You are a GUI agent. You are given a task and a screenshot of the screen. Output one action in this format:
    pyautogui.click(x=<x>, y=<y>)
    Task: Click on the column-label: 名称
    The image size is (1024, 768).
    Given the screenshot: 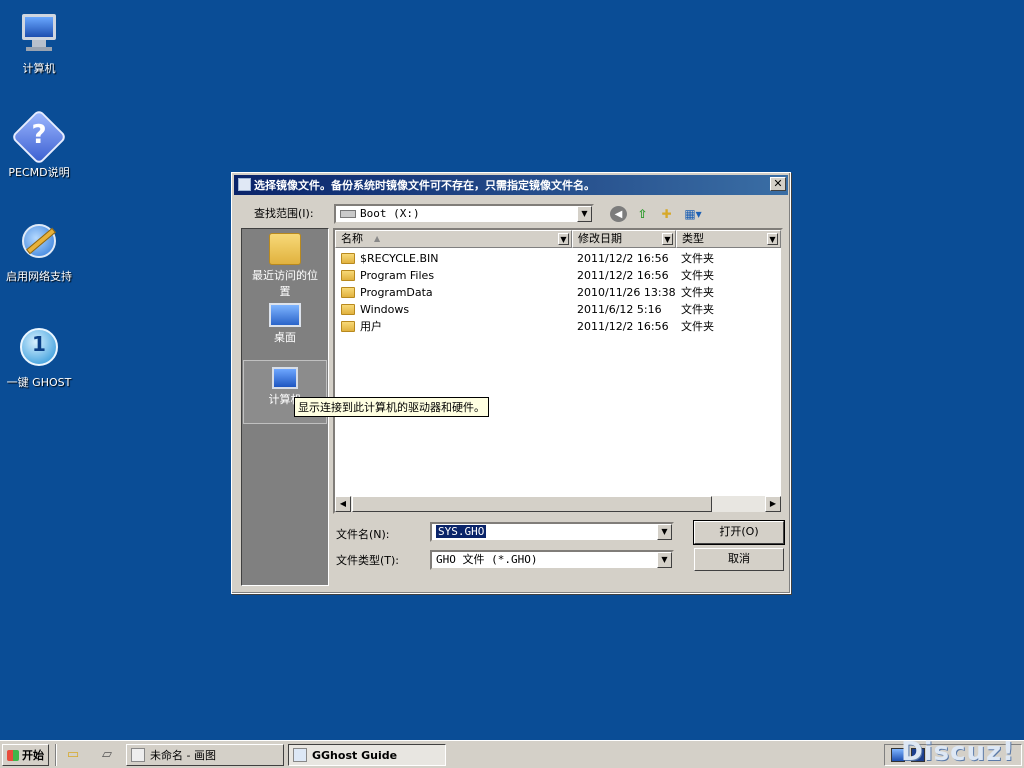 What is the action you would take?
    pyautogui.click(x=352, y=238)
    